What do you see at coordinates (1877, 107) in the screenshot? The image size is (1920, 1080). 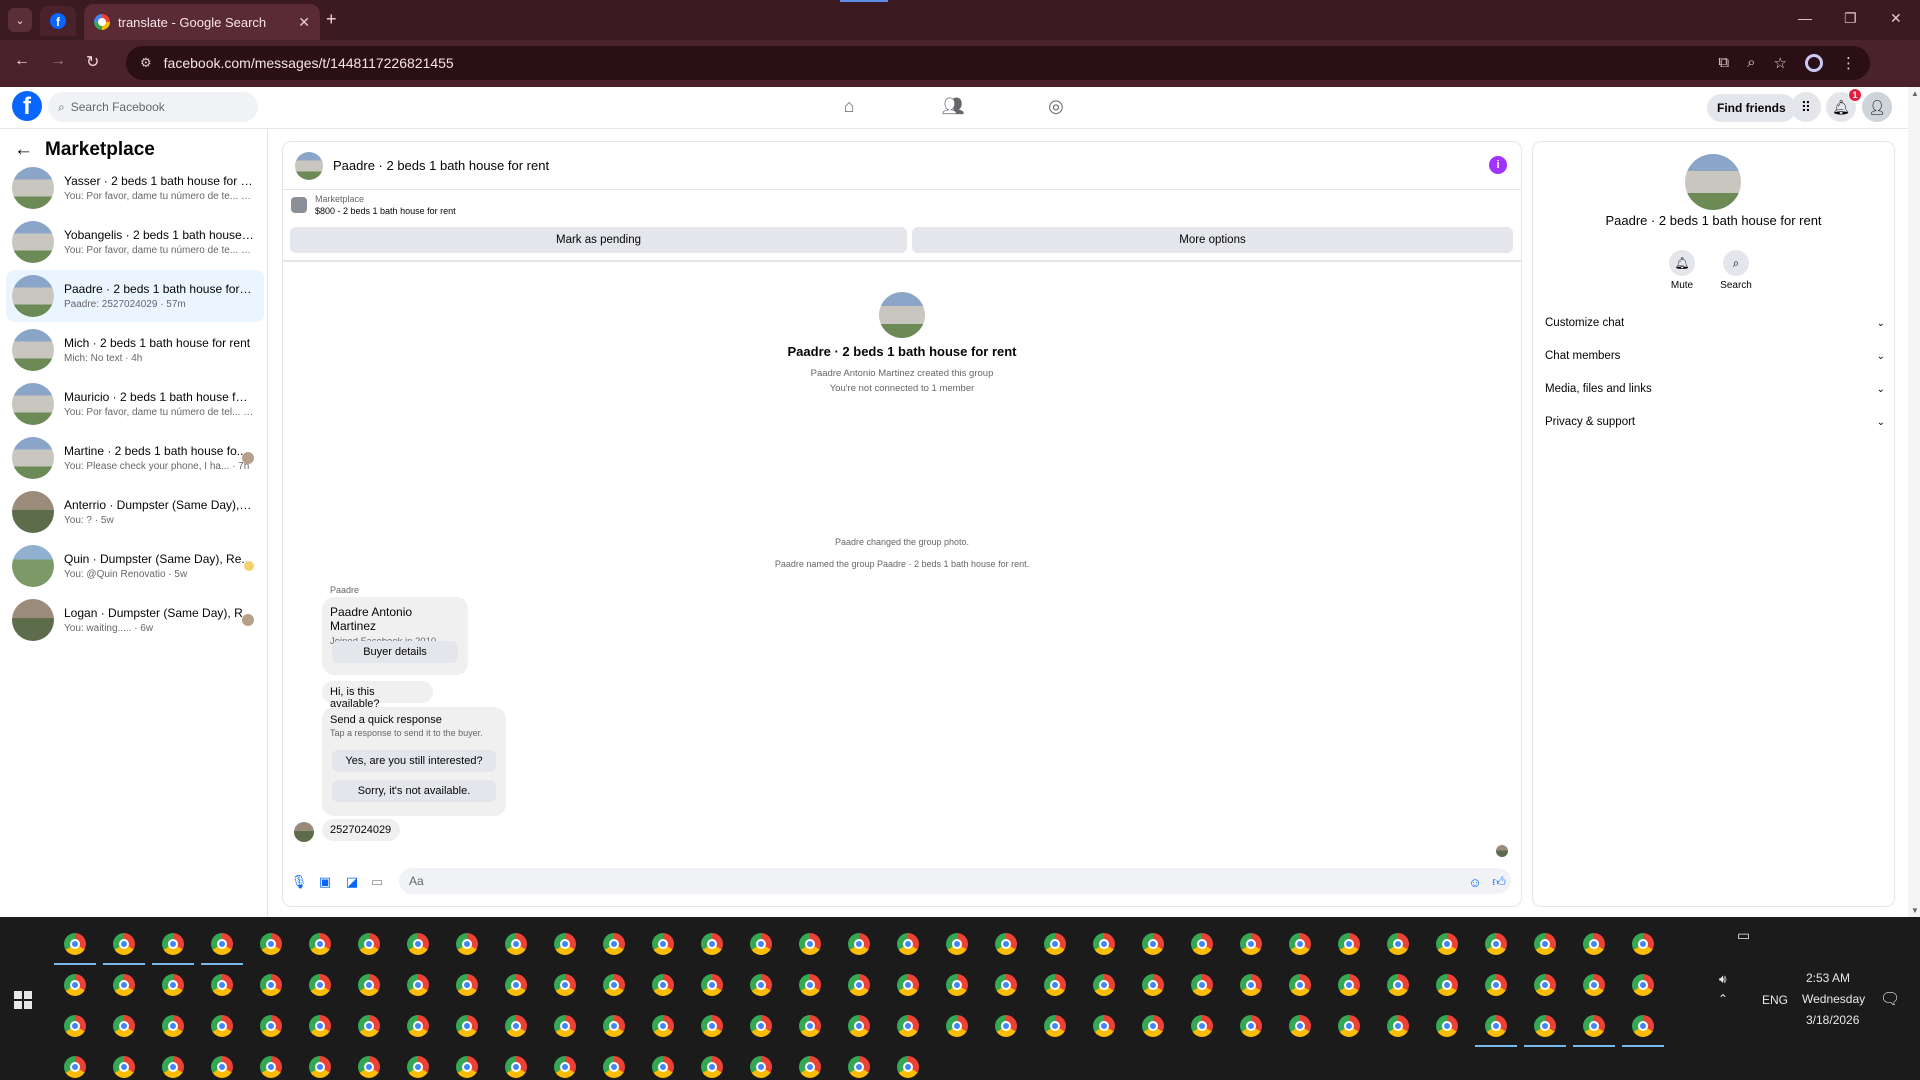 I see `account-avatar: 👤︎` at bounding box center [1877, 107].